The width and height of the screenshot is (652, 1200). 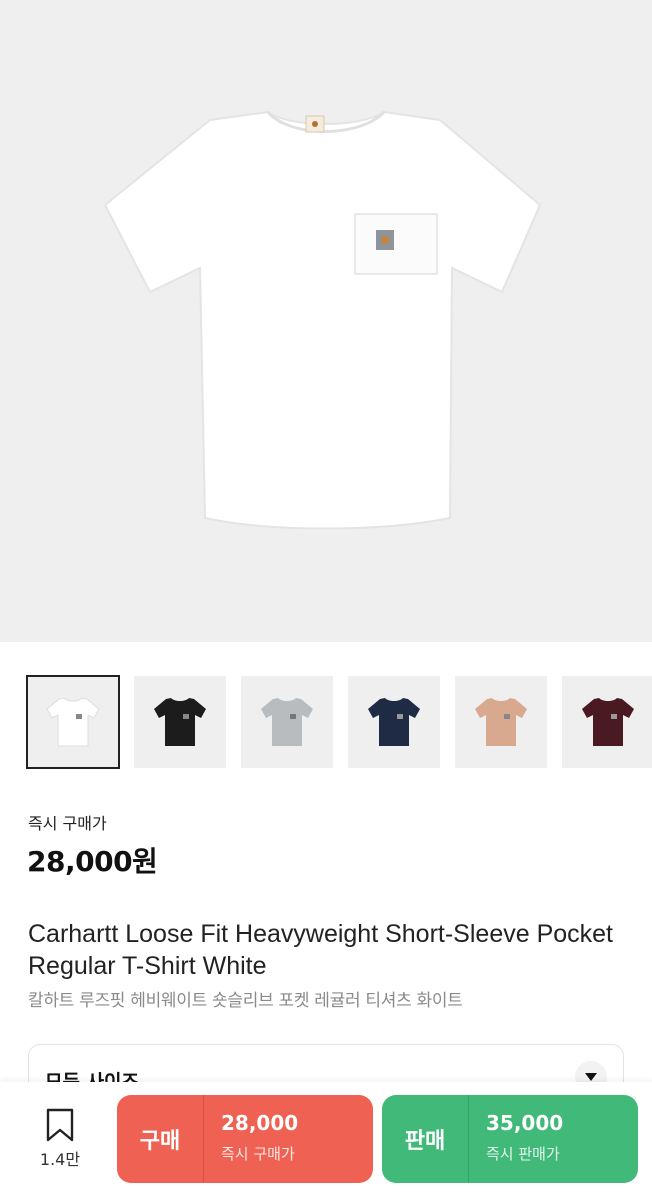 I want to click on wishlist-count: 1.4만, so click(x=60, y=1159).